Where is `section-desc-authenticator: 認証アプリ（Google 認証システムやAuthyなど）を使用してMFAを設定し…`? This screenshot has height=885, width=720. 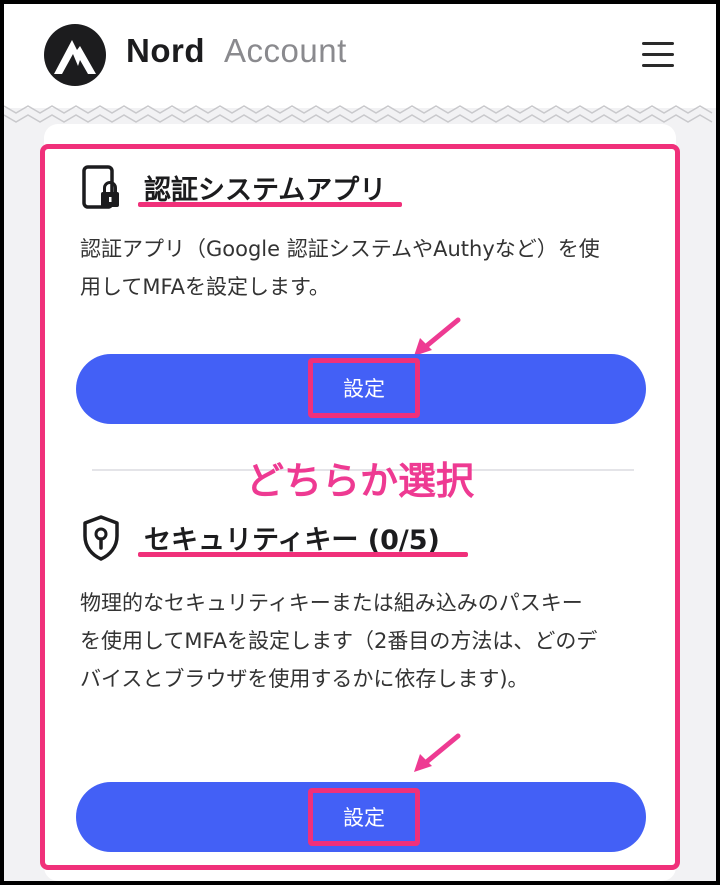 section-desc-authenticator: 認証アプリ（Google 認証システムやAuthyなど）を使用してMFAを設定し… is located at coordinates (340, 268).